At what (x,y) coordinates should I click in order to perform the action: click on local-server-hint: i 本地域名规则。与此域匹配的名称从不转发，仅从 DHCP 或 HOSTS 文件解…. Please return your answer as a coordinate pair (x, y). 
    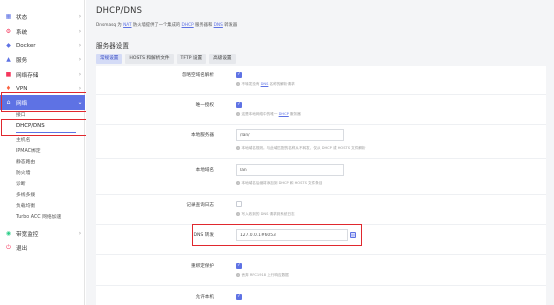
    Looking at the image, I should click on (301, 148).